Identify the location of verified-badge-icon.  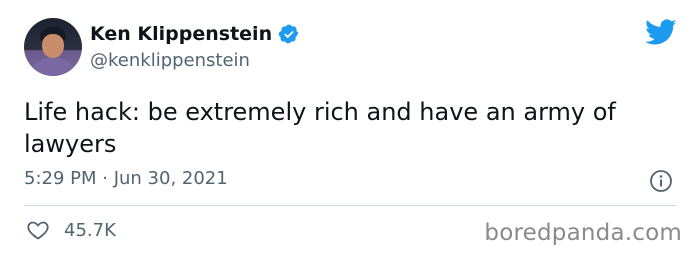
(288, 34).